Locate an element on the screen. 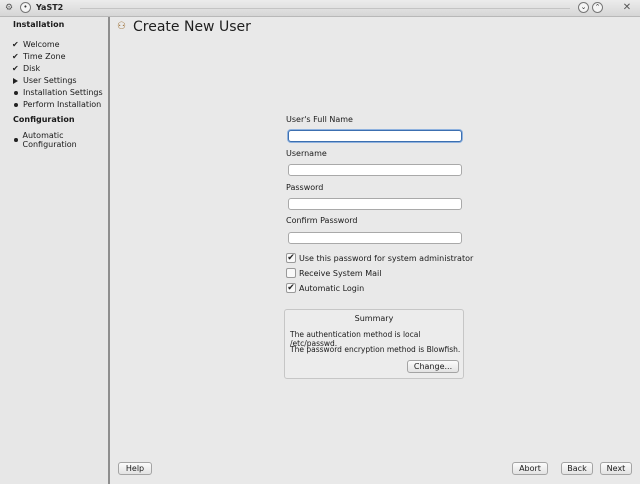 The image size is (640, 484). next-button: Next is located at coordinates (616, 468).